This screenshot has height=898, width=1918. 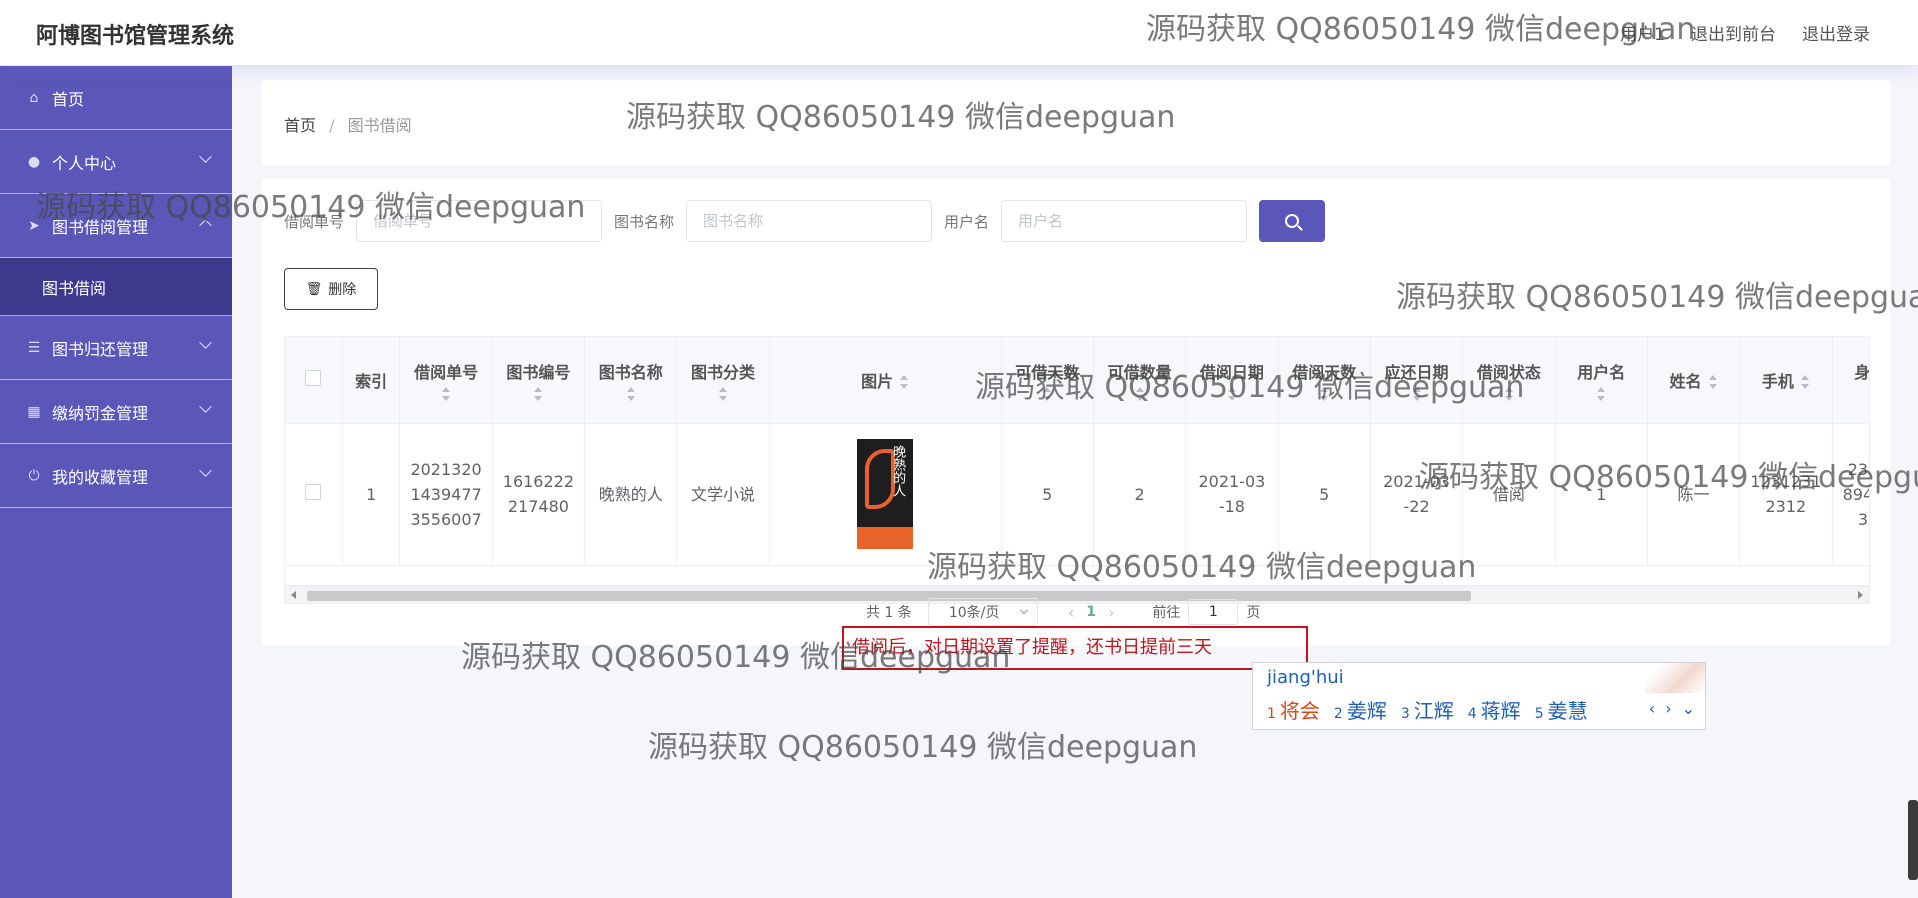 What do you see at coordinates (898, 471) in the screenshot?
I see `book-cover-title: 晚熟的人` at bounding box center [898, 471].